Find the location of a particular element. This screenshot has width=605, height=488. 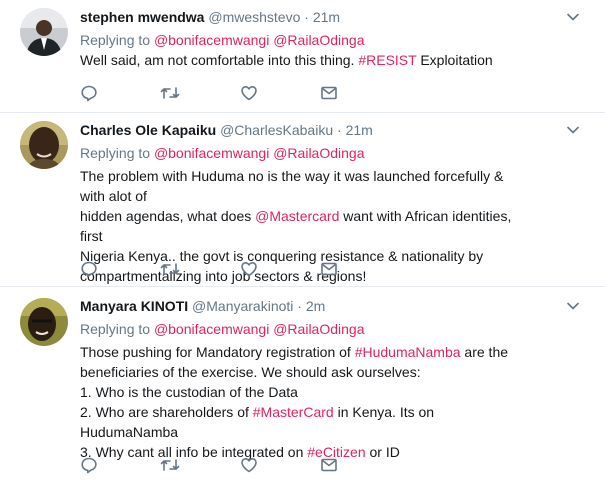

display-name: Manyara KINOTI is located at coordinates (134, 306).